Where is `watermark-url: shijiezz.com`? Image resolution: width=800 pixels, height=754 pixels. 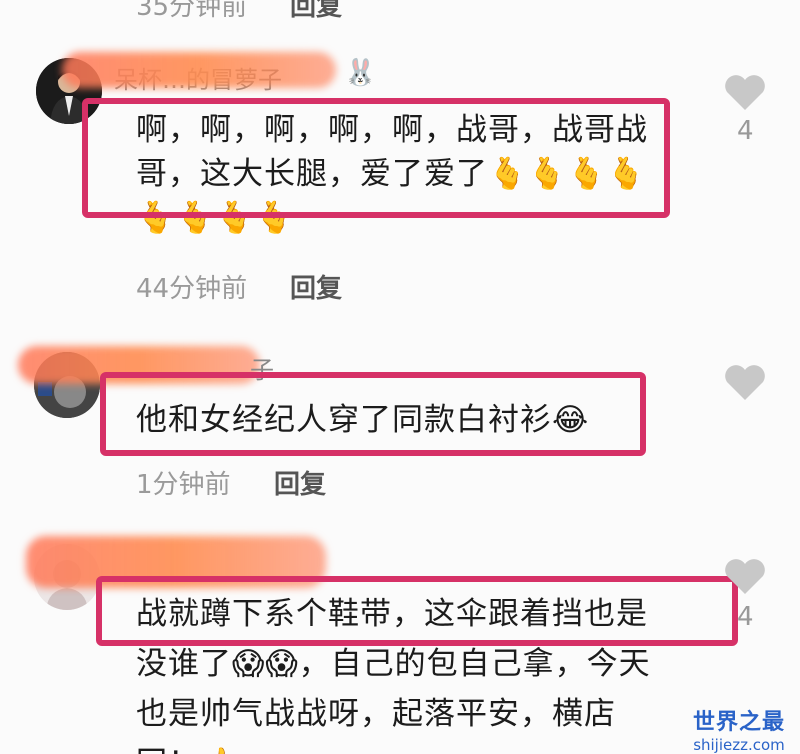
watermark-url: shijiezz.com is located at coordinates (739, 745).